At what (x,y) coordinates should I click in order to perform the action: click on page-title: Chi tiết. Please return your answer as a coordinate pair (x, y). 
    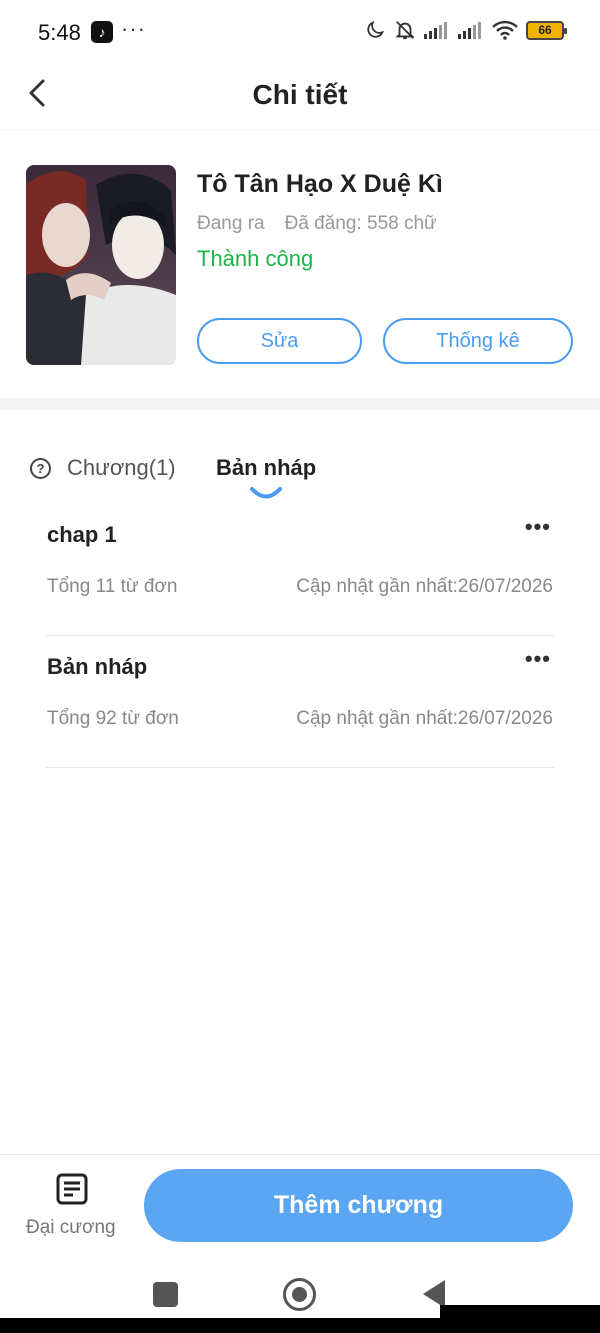
    Looking at the image, I should click on (300, 94).